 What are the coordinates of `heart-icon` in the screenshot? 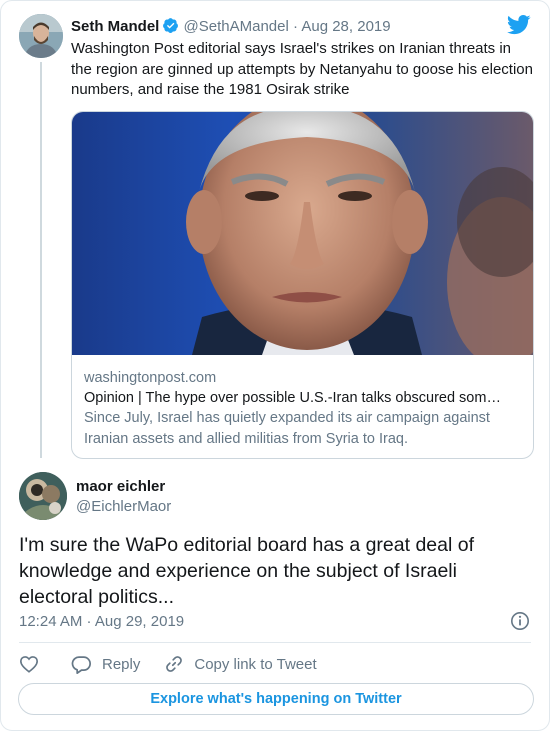 It's located at (29, 664).